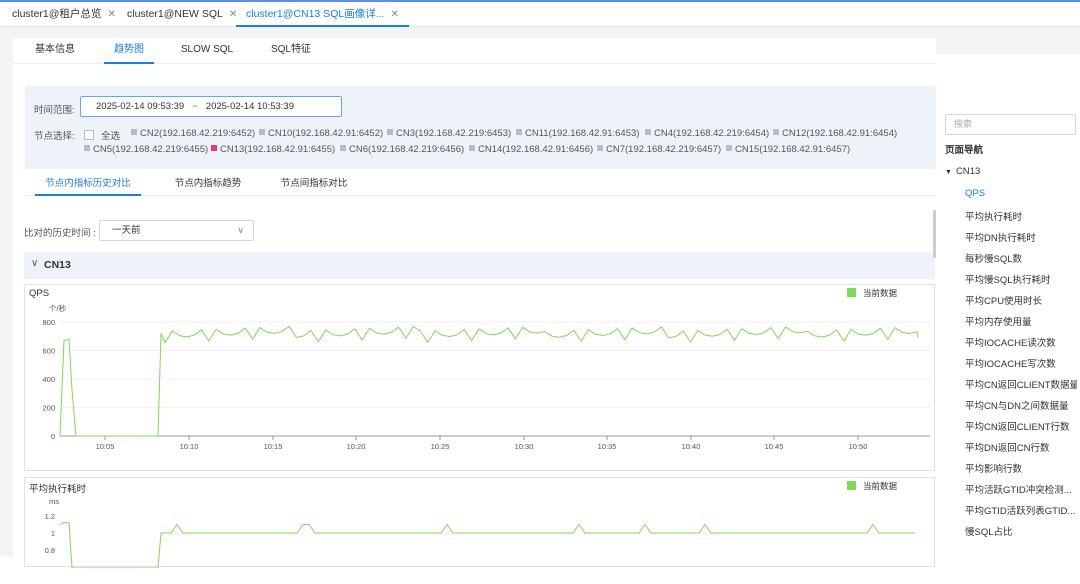  Describe the element at coordinates (211, 106) in the screenshot. I see `time-range-picker: 2025-02-14 09:53:39 ~2025-02-14 10:53:39` at that location.